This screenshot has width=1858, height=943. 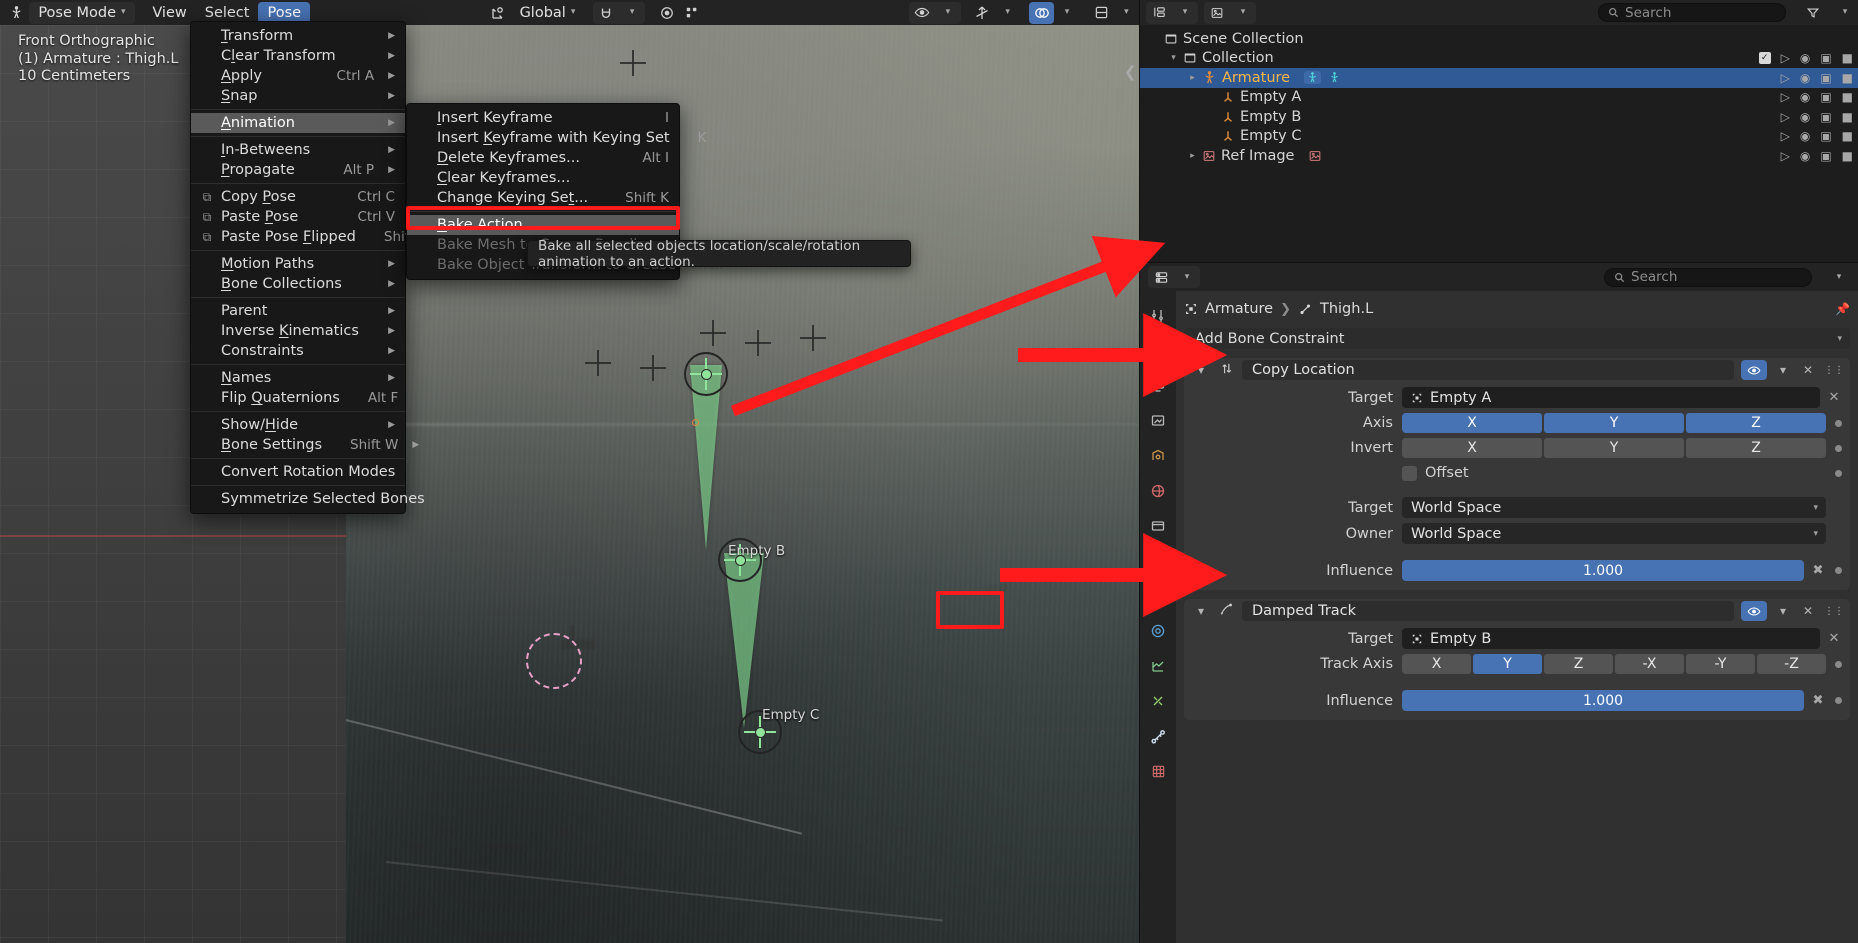 I want to click on constraint-name: Damped Track, so click(x=1488, y=611).